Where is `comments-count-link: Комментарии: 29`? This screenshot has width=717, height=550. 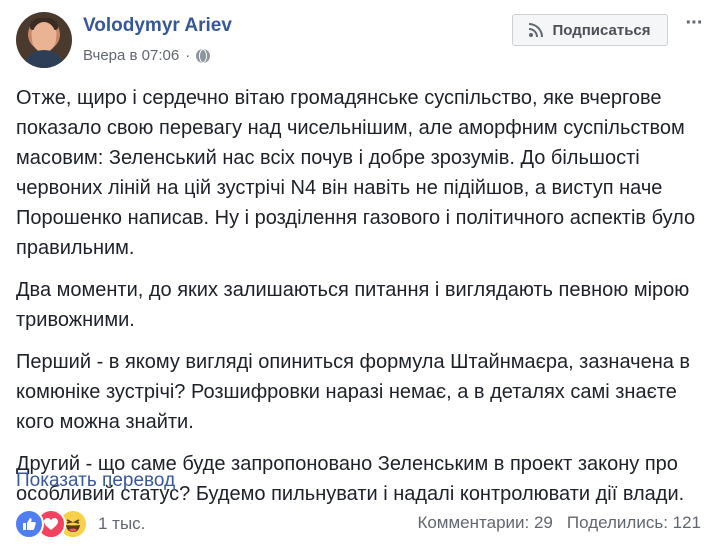
comments-count-link: Комментарии: 29 is located at coordinates (484, 523).